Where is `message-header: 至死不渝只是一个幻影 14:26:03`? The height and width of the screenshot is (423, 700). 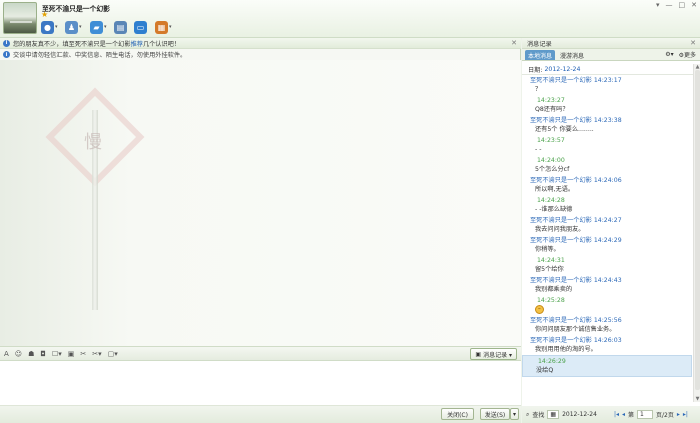 message-header: 至死不渝只是一个幻影 14:26:03 is located at coordinates (576, 340).